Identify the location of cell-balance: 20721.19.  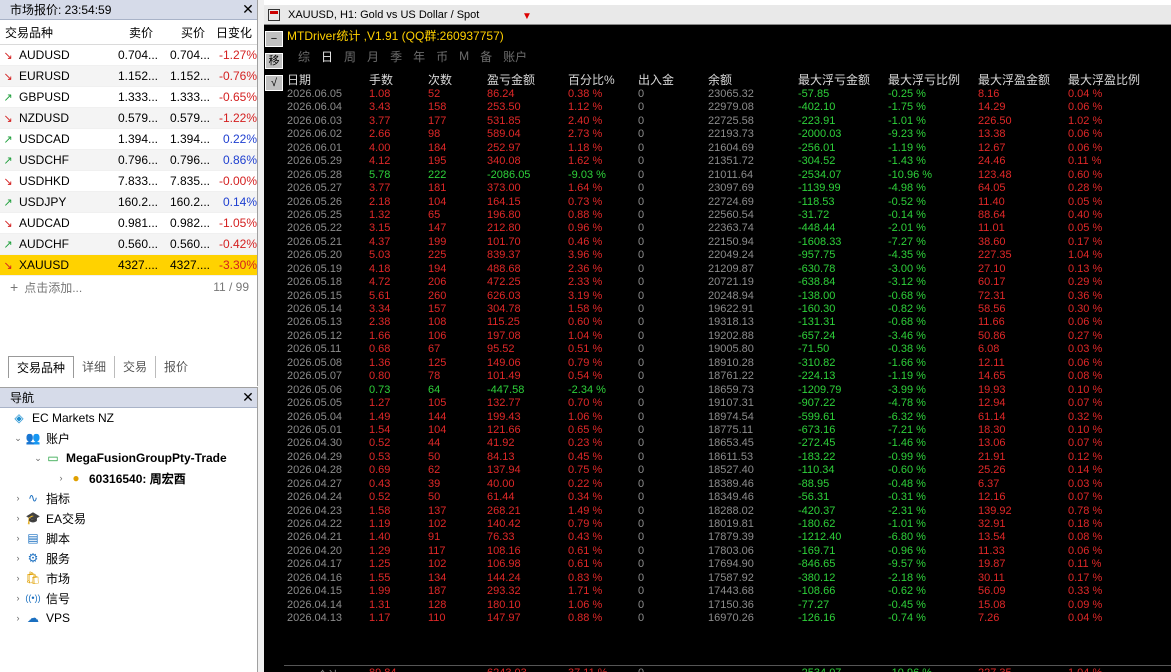
(731, 282).